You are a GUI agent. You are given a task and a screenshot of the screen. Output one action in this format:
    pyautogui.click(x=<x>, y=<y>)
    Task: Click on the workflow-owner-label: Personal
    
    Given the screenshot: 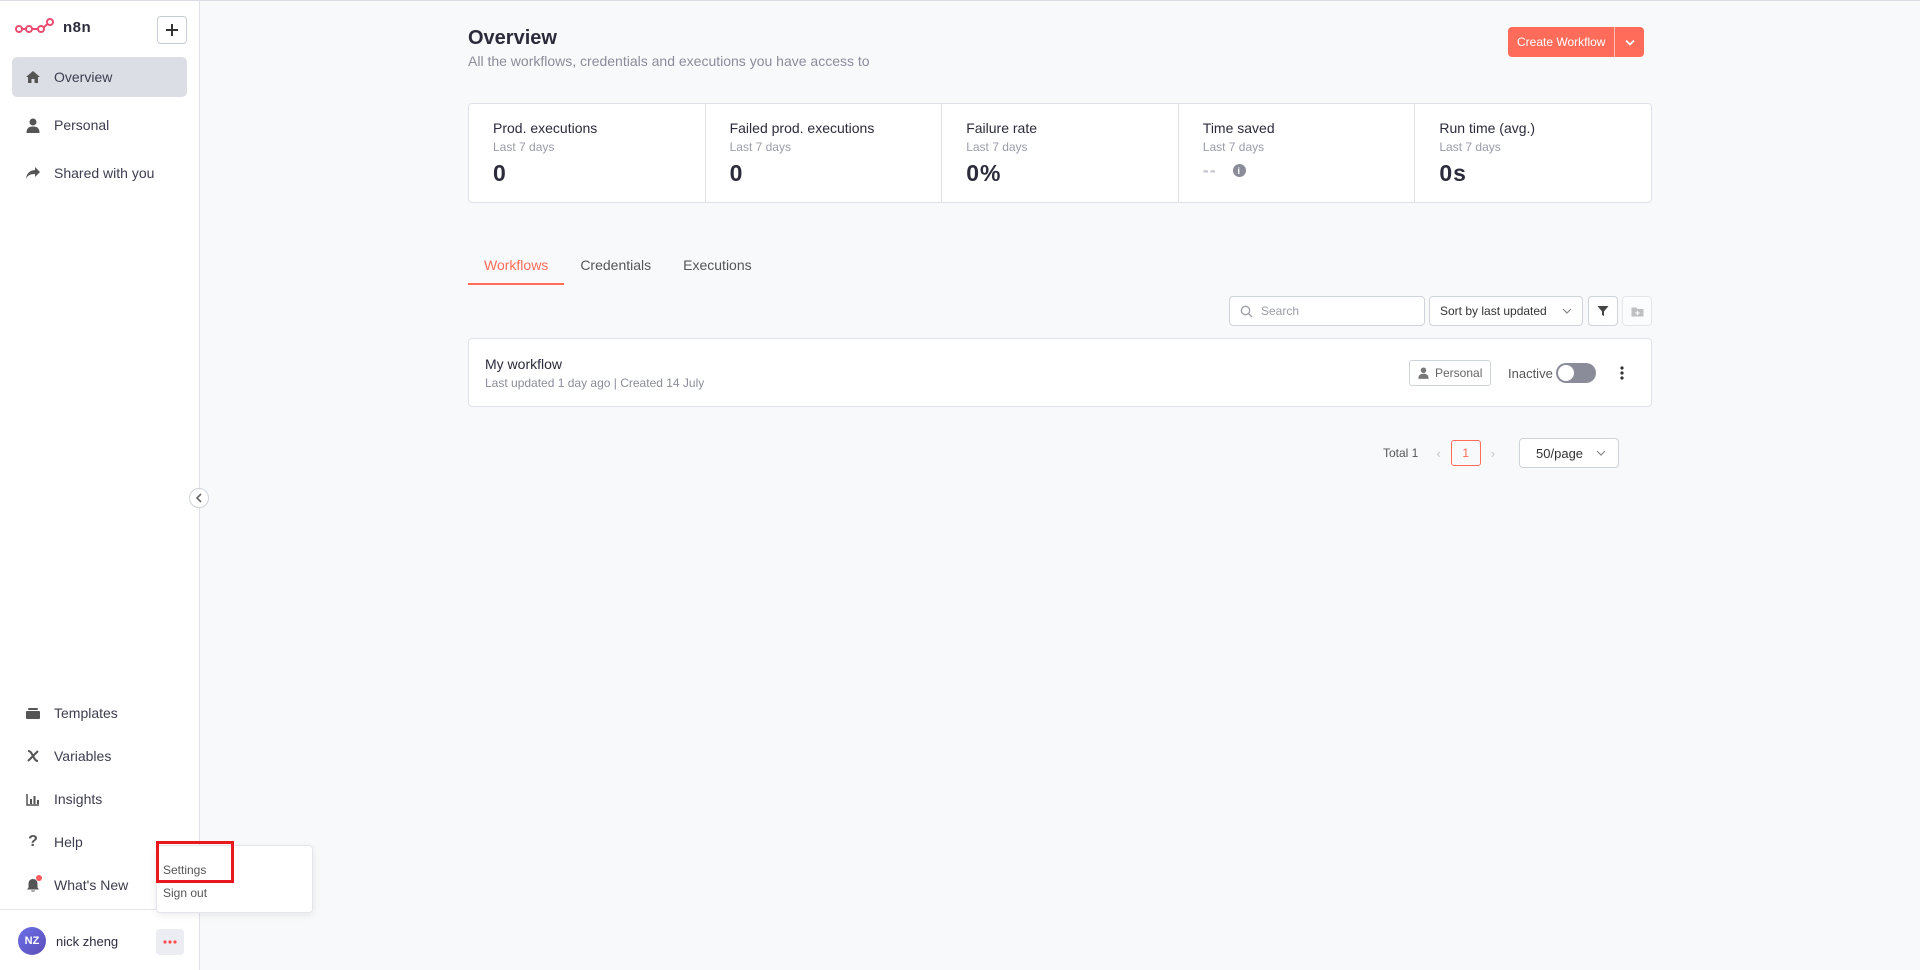 What is the action you would take?
    pyautogui.click(x=1459, y=373)
    